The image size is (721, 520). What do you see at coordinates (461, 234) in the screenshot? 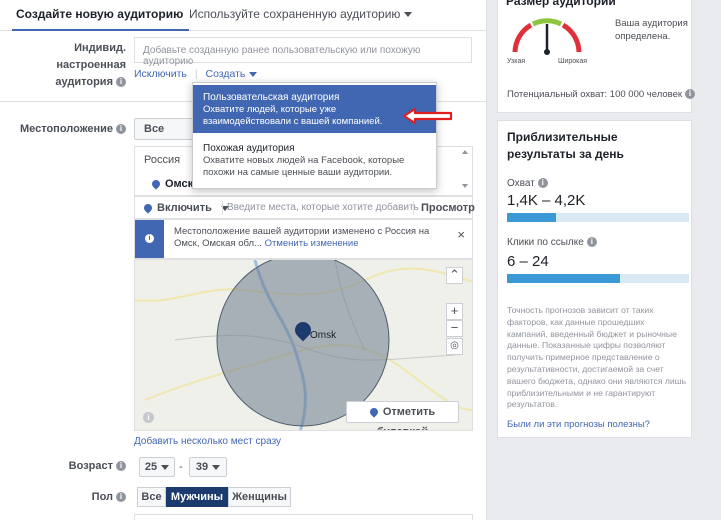
I see `close-icon: ×` at bounding box center [461, 234].